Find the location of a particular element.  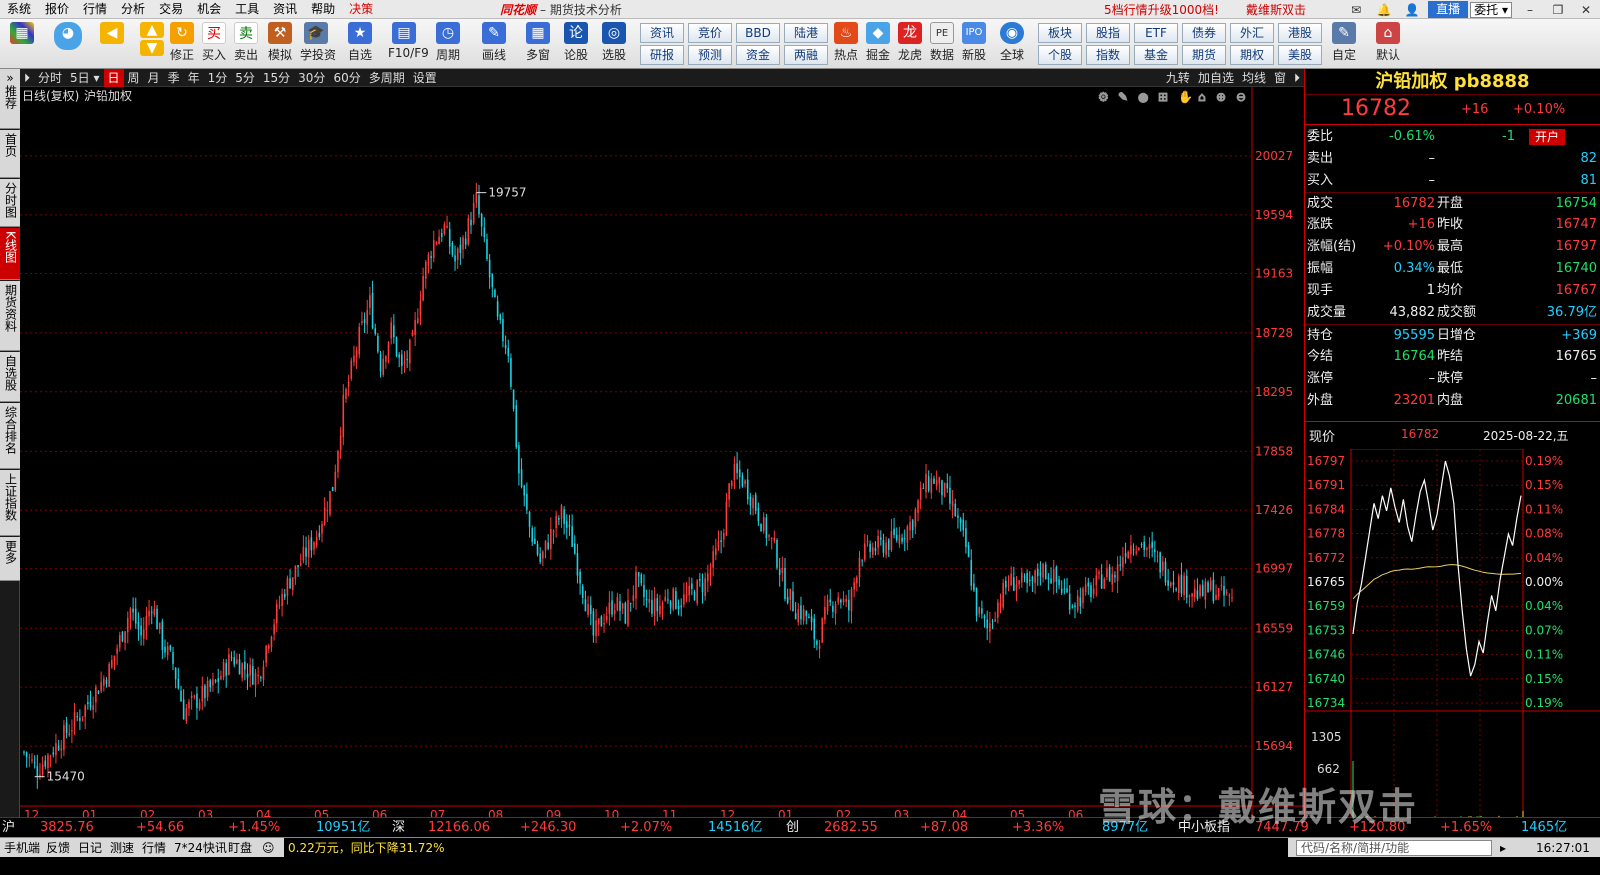

menu-quote: 报价 is located at coordinates (57, 9).